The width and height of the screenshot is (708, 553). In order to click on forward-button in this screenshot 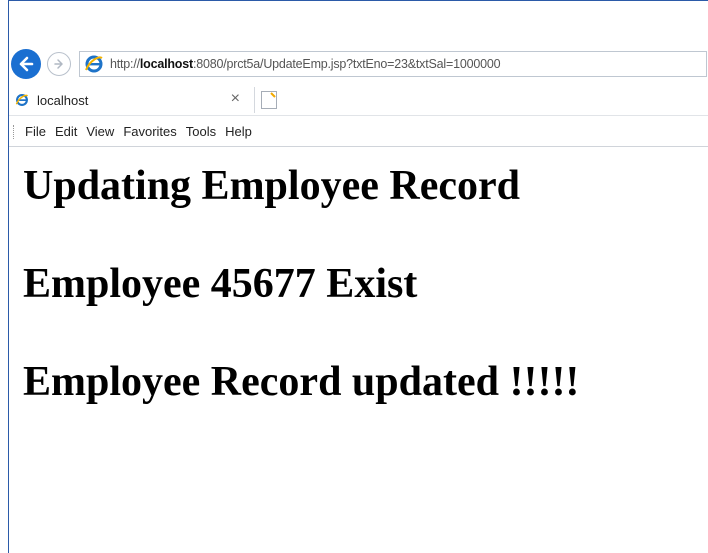, I will do `click(59, 64)`.